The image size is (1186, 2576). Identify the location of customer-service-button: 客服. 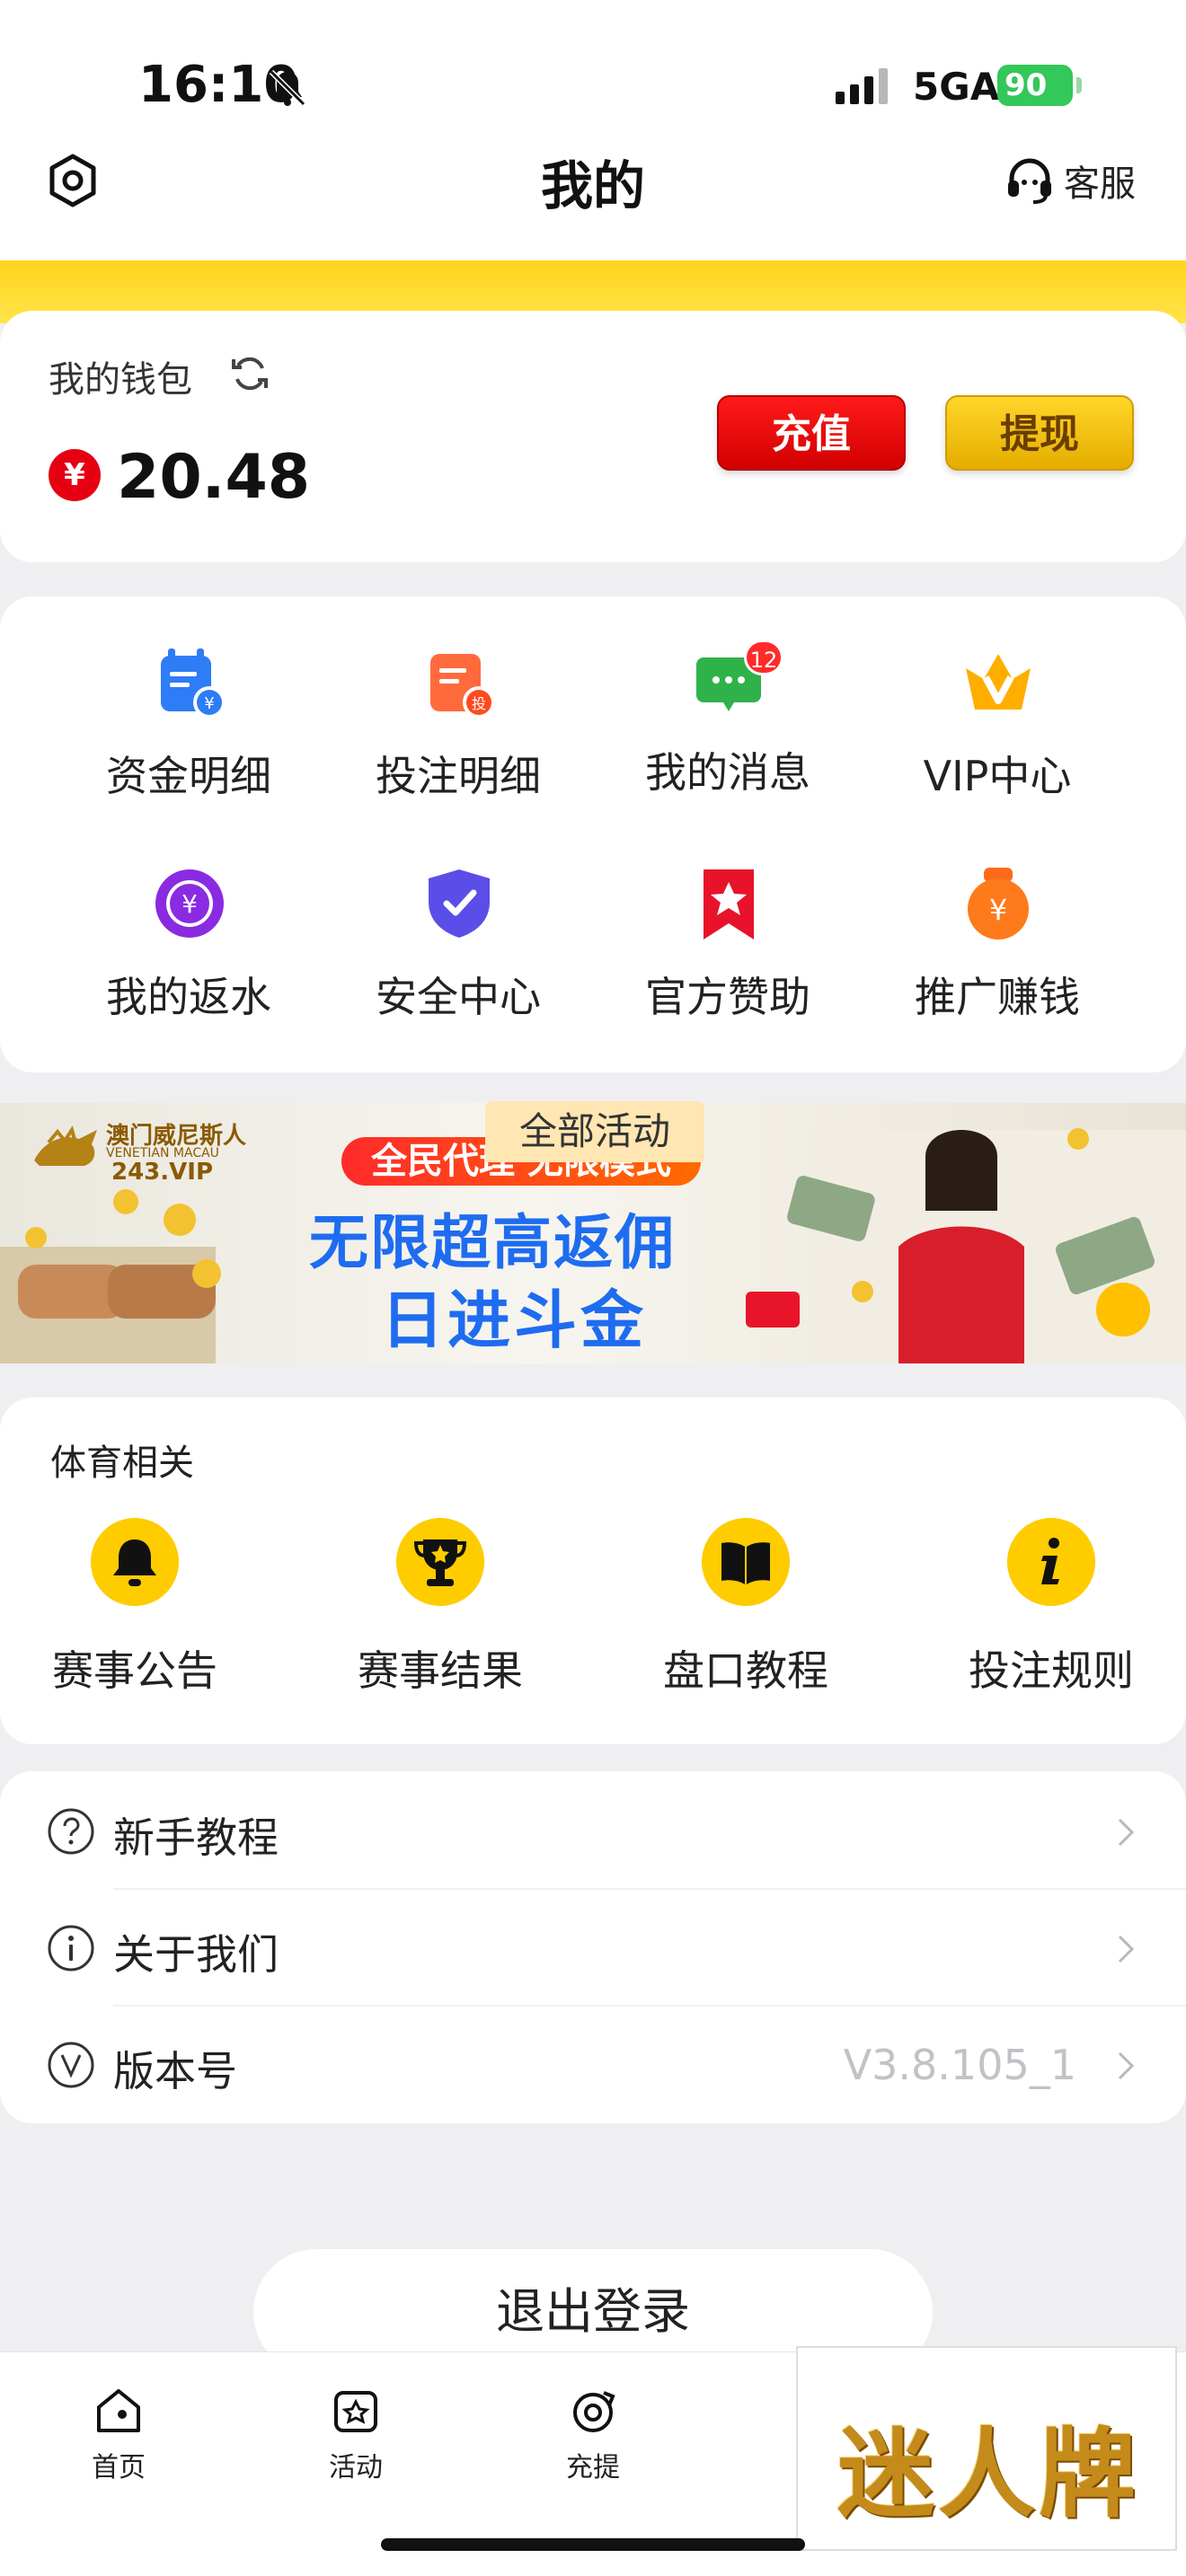
(1069, 180).